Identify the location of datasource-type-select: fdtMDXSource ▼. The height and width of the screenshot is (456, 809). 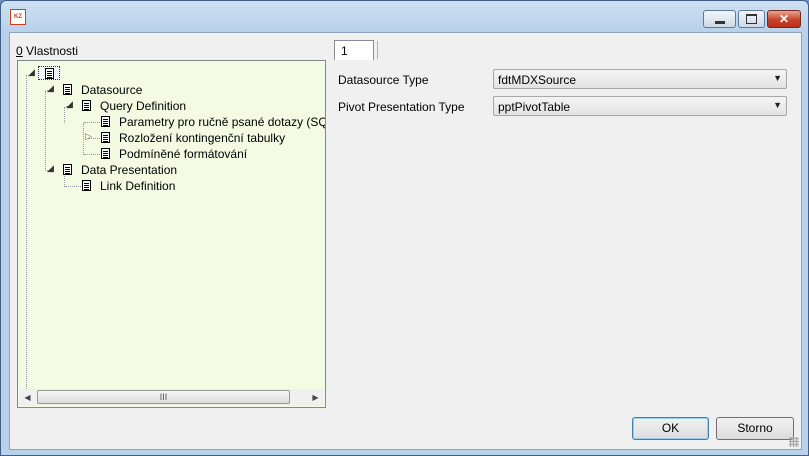
(640, 79).